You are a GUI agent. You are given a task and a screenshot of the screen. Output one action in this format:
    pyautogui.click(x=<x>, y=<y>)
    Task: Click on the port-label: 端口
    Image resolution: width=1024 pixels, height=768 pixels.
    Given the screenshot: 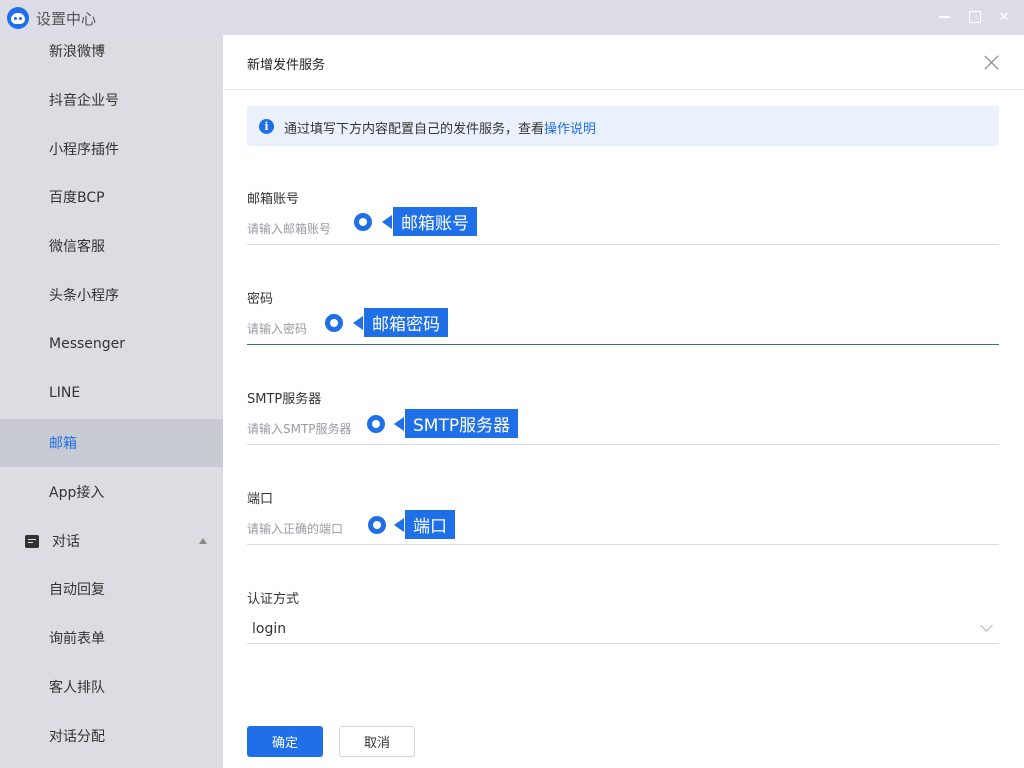 What is the action you would take?
    pyautogui.click(x=260, y=499)
    